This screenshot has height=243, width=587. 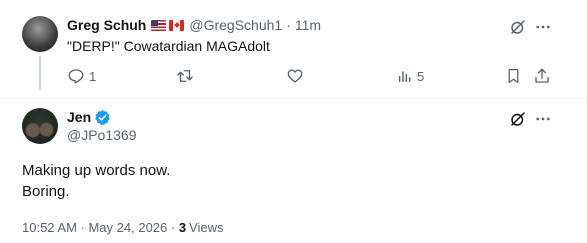 I want to click on analytics-icon, so click(x=404, y=77).